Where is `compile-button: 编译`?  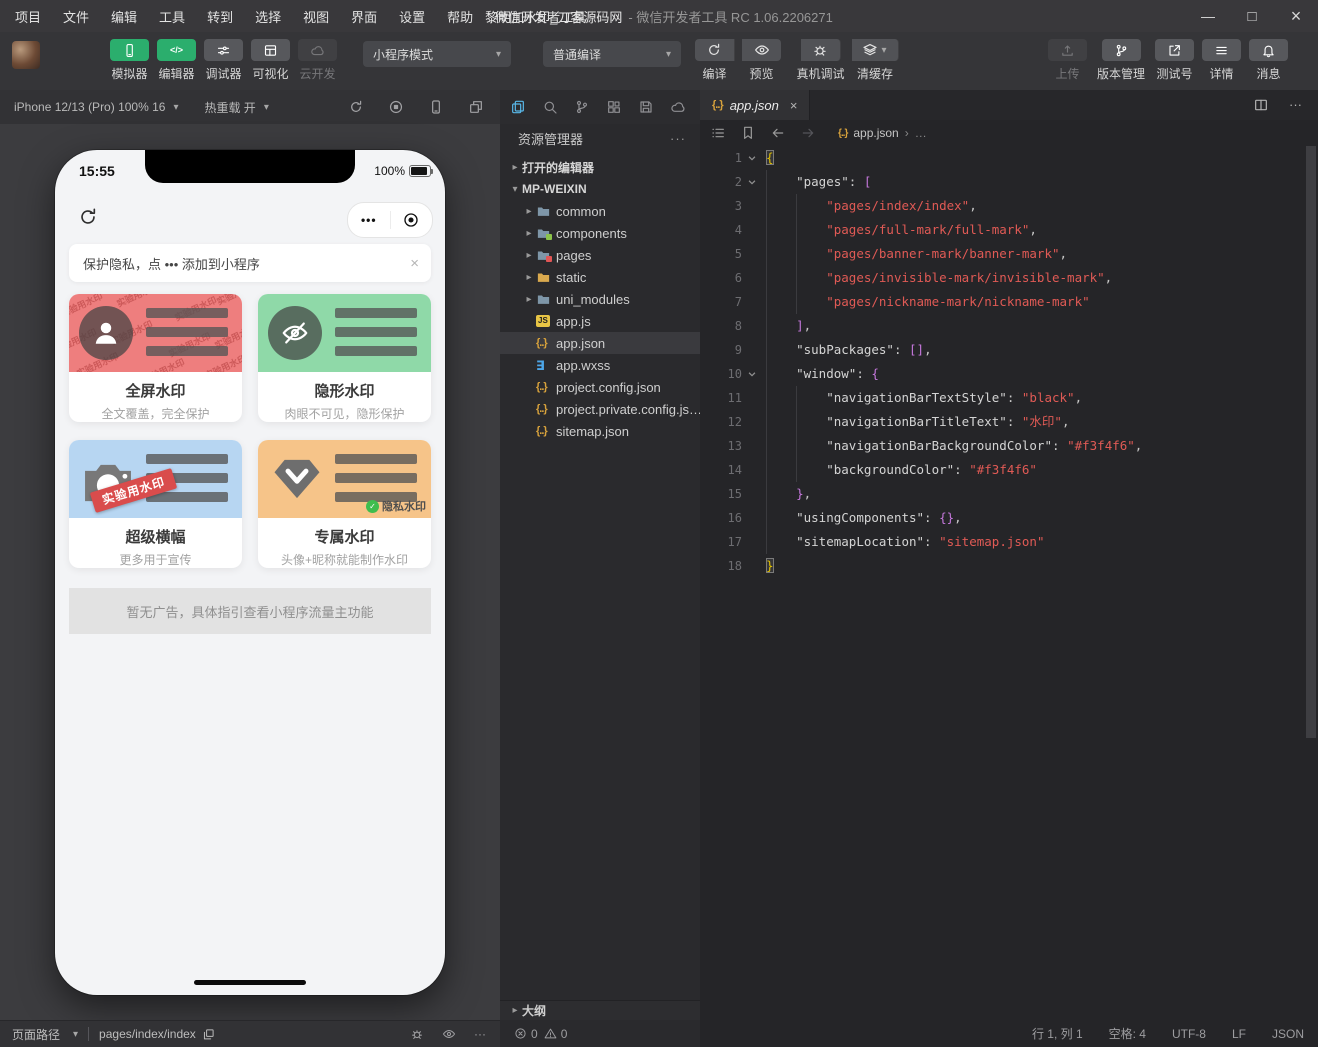 compile-button: 编译 is located at coordinates (714, 60).